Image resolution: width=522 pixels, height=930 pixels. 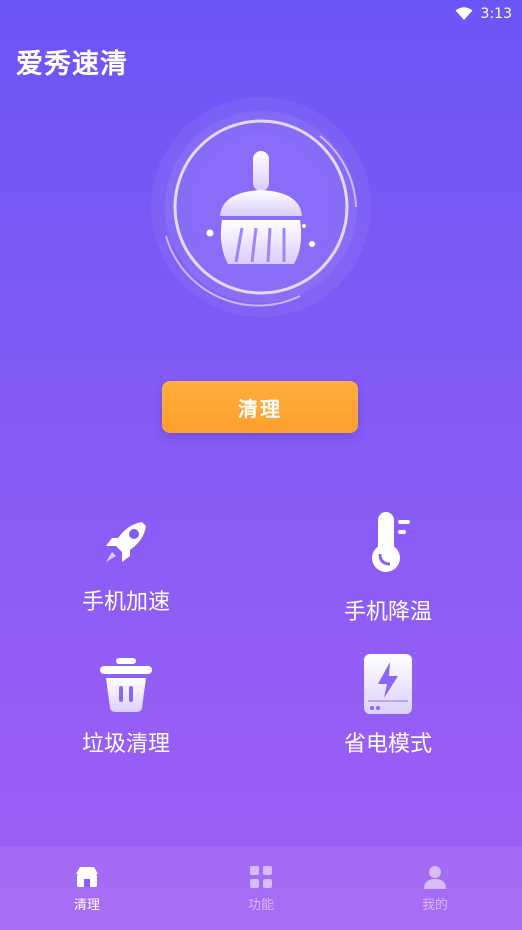 What do you see at coordinates (72, 64) in the screenshot?
I see `app-title: 爱秀速清` at bounding box center [72, 64].